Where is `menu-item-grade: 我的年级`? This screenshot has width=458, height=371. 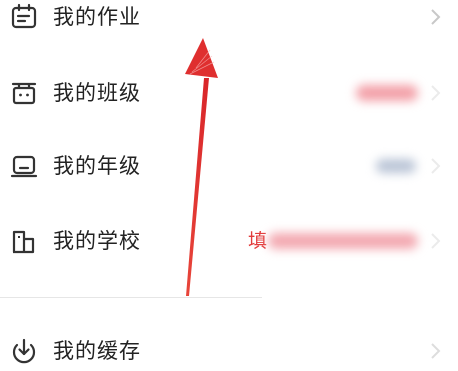
menu-item-grade: 我的年级 is located at coordinates (229, 166).